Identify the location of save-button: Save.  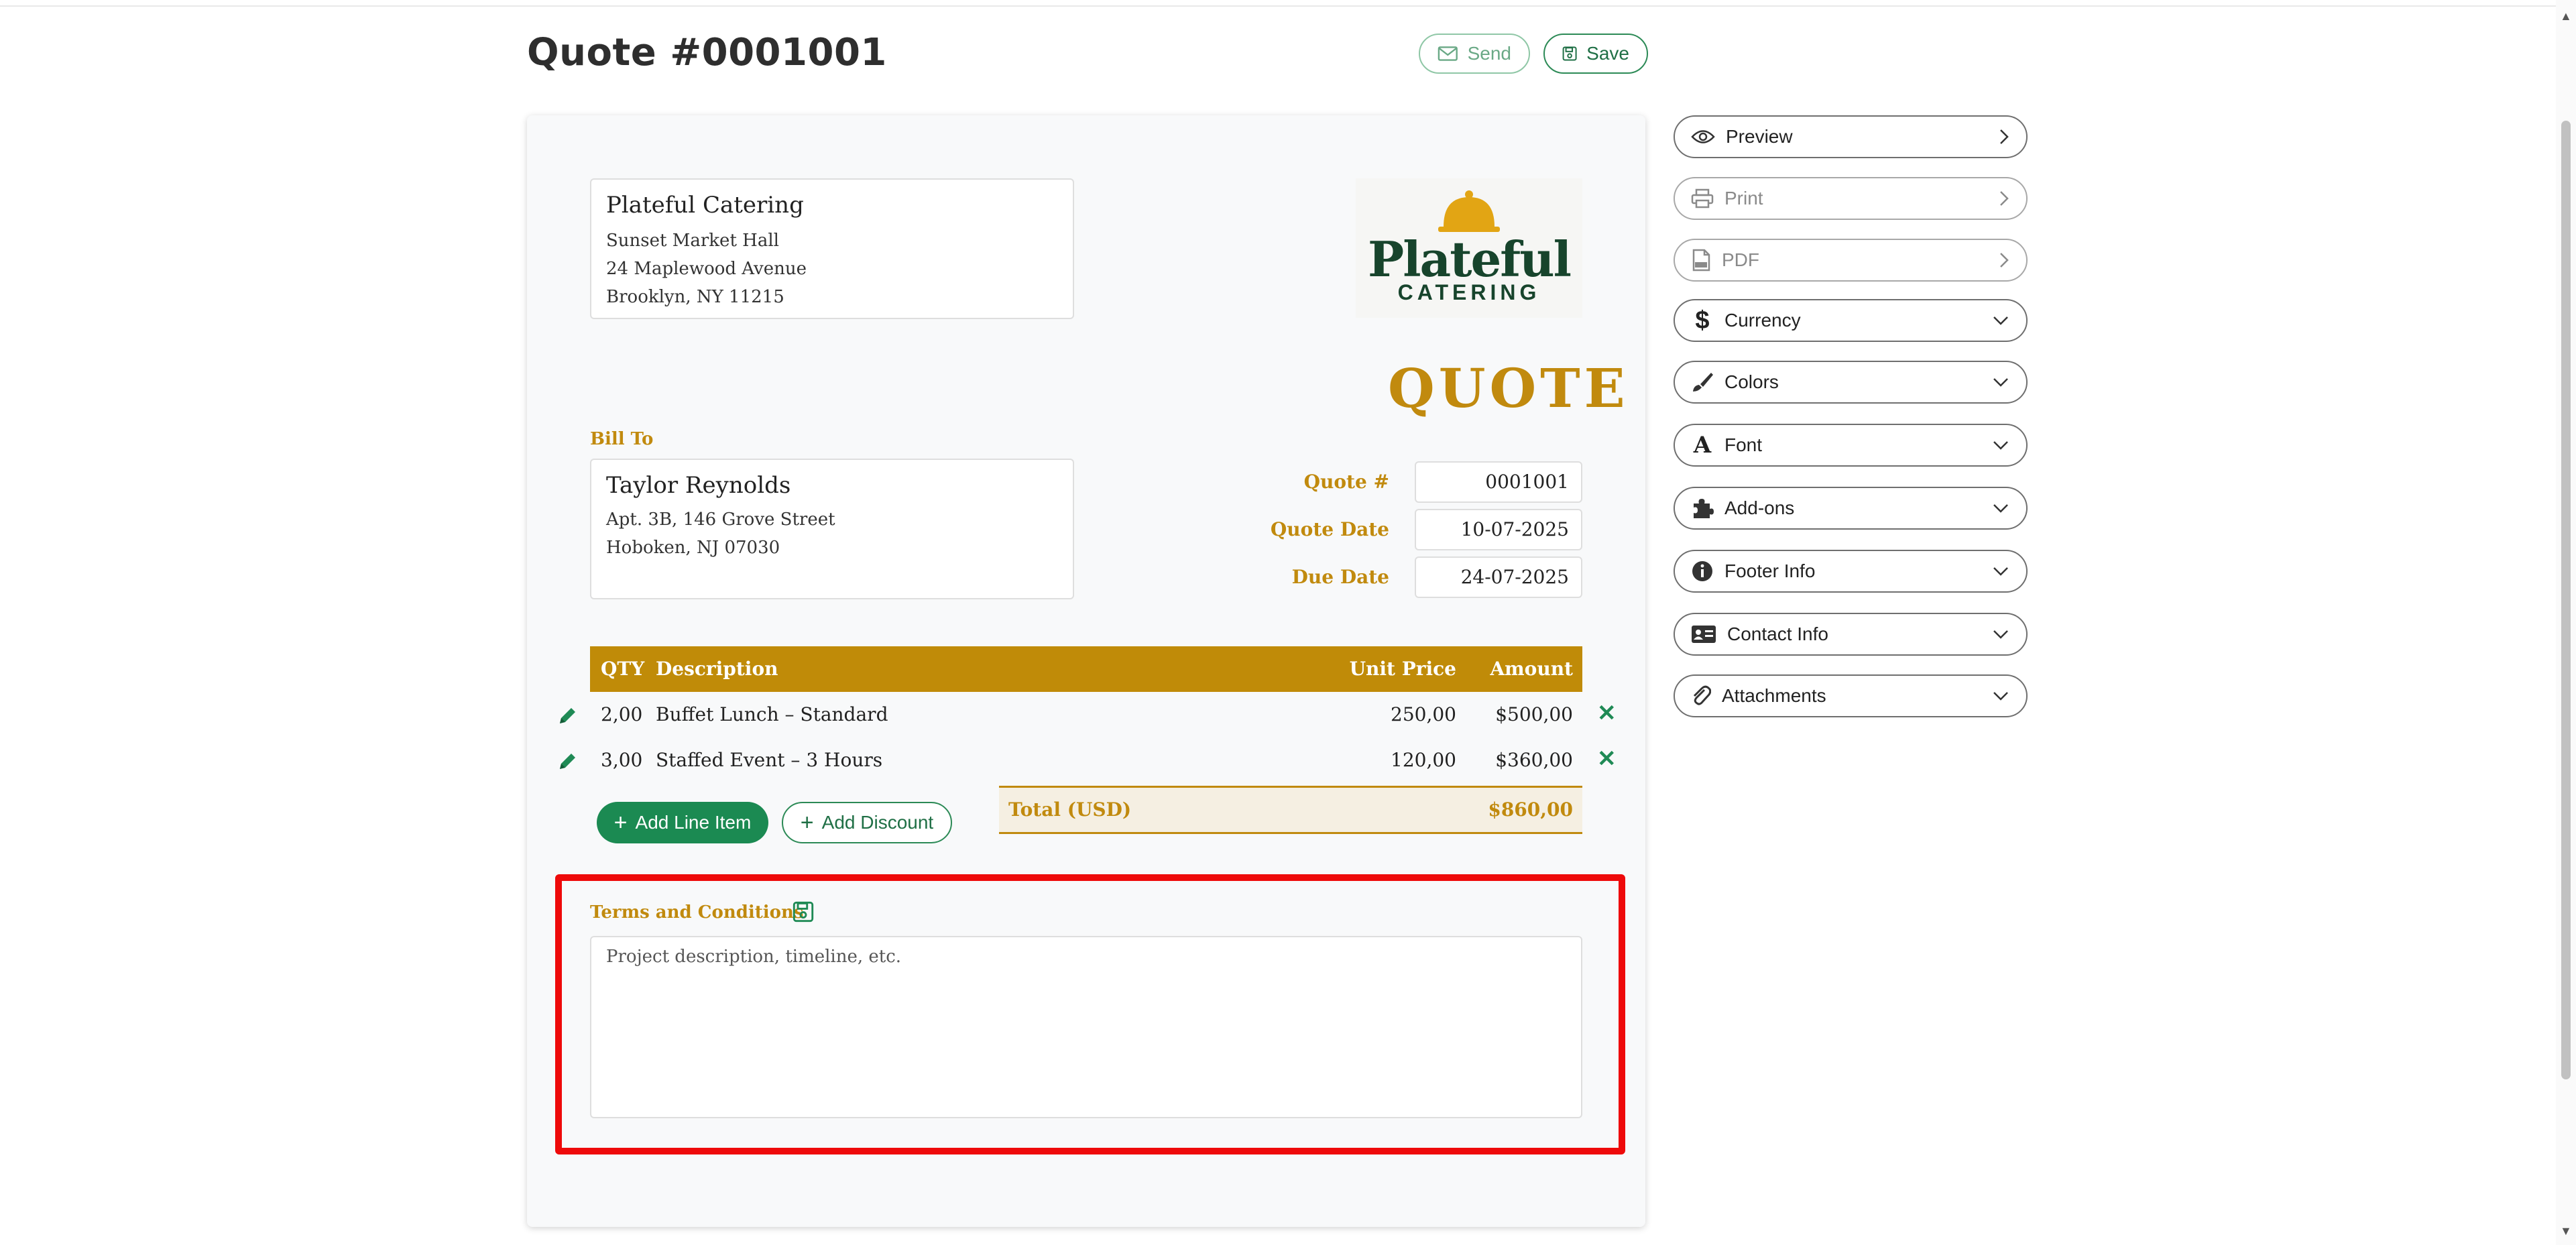
(1595, 54).